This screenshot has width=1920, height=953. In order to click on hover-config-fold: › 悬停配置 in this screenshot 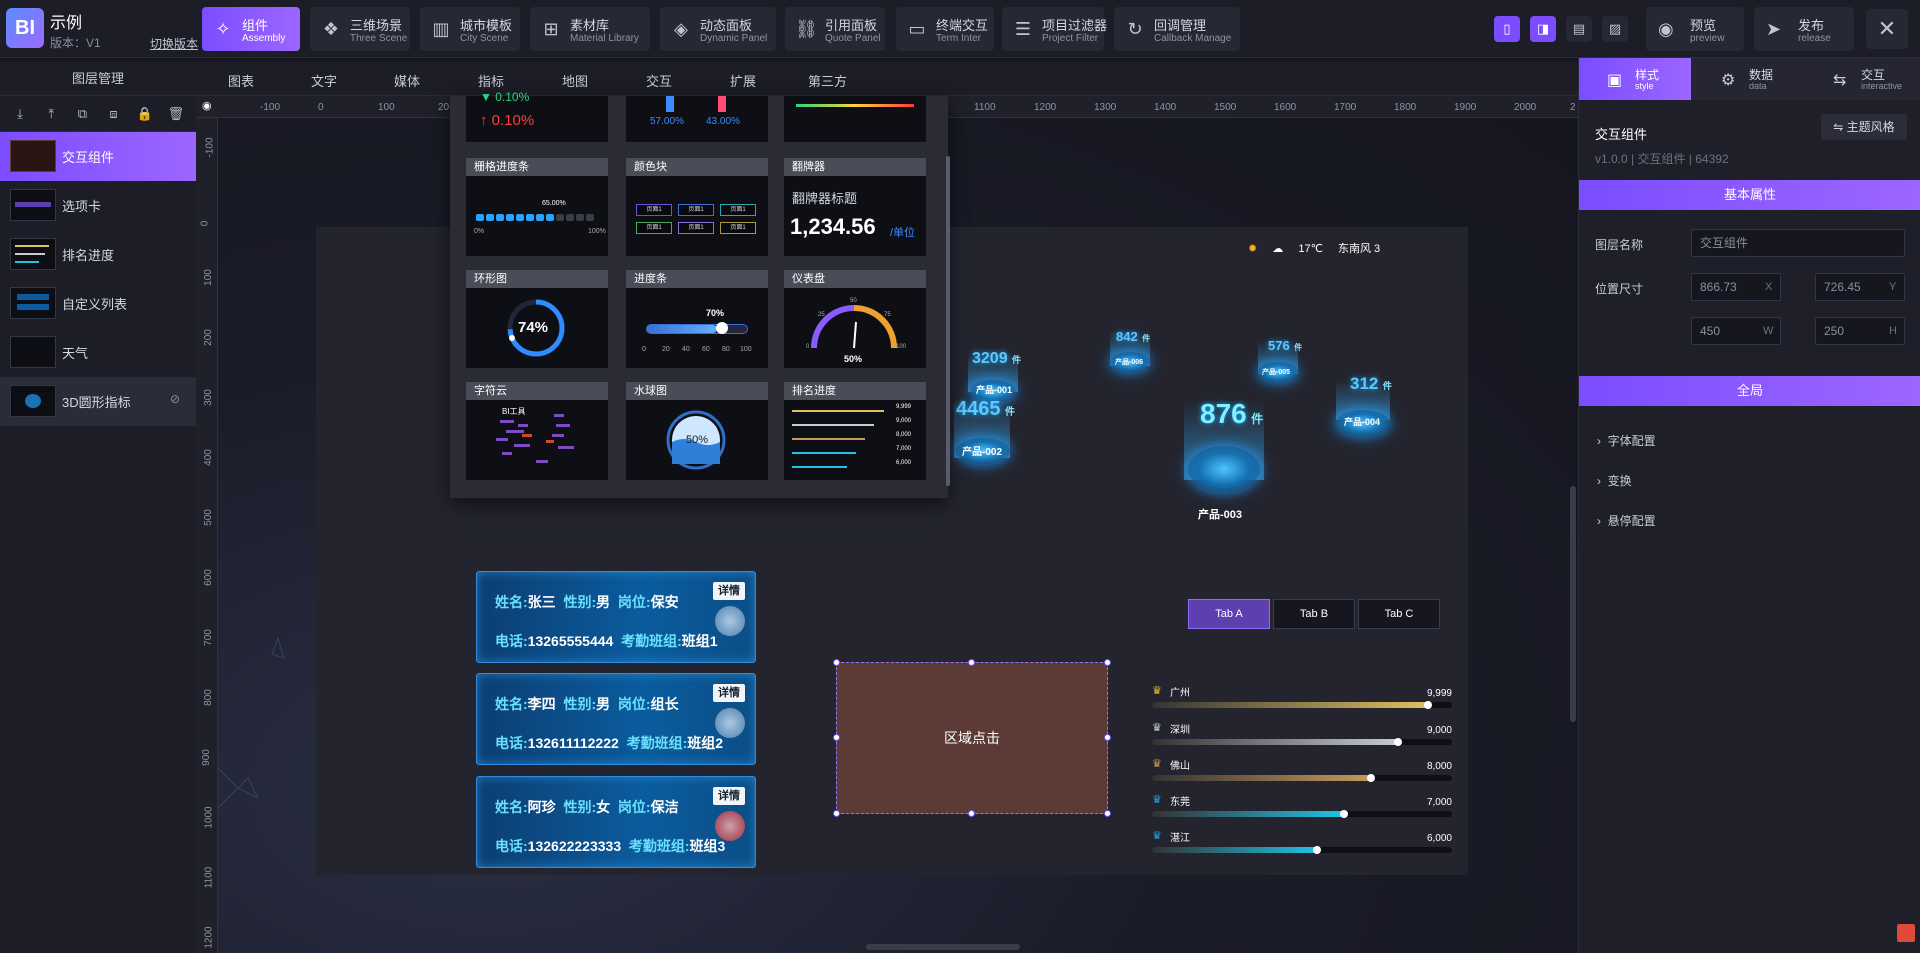, I will do `click(1626, 520)`.